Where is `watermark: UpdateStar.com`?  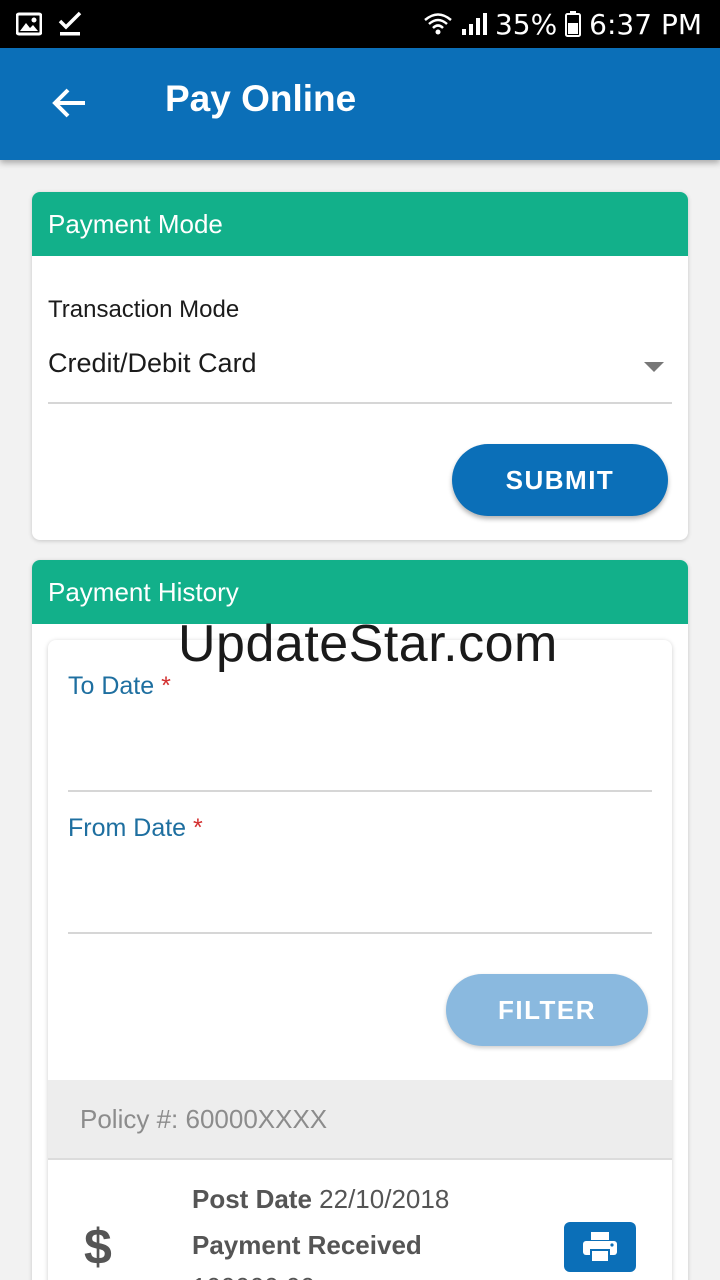 watermark: UpdateStar.com is located at coordinates (368, 644).